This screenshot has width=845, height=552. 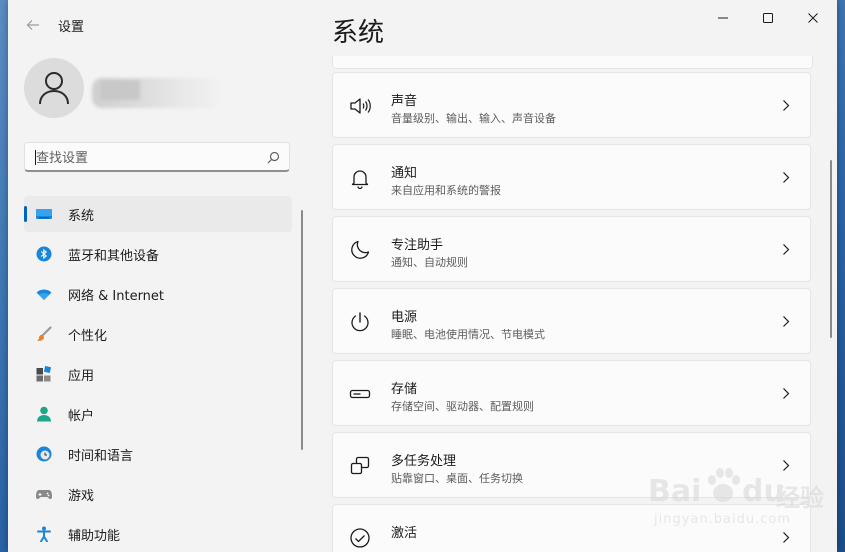 I want to click on wifi-icon, so click(x=44, y=294).